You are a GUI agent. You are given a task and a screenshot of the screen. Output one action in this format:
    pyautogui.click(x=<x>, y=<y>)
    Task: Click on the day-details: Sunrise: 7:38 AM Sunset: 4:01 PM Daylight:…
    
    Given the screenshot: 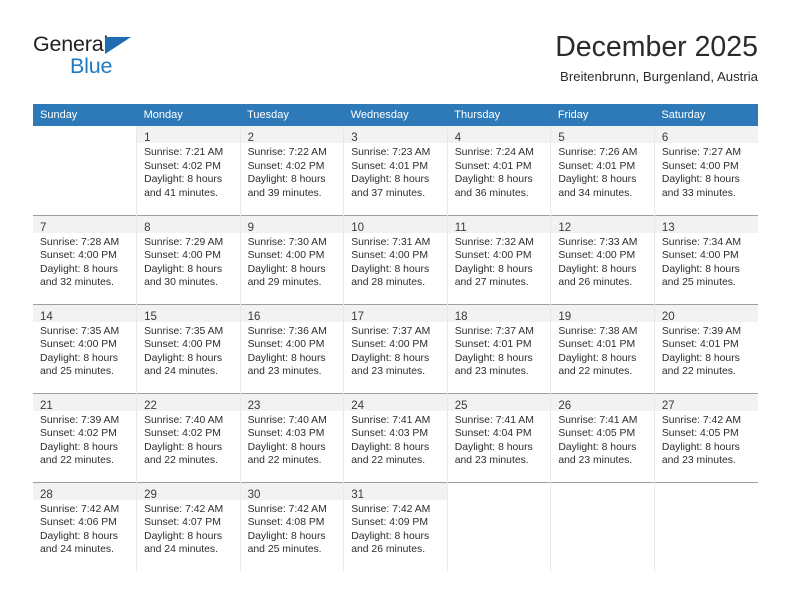 What is the action you would take?
    pyautogui.click(x=602, y=350)
    